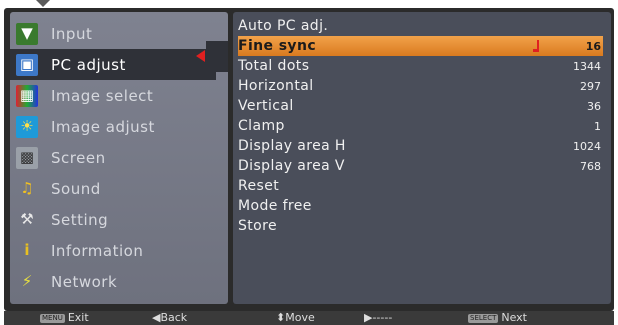  Describe the element at coordinates (78, 317) in the screenshot. I see `footer-exit-label: Exit` at that location.